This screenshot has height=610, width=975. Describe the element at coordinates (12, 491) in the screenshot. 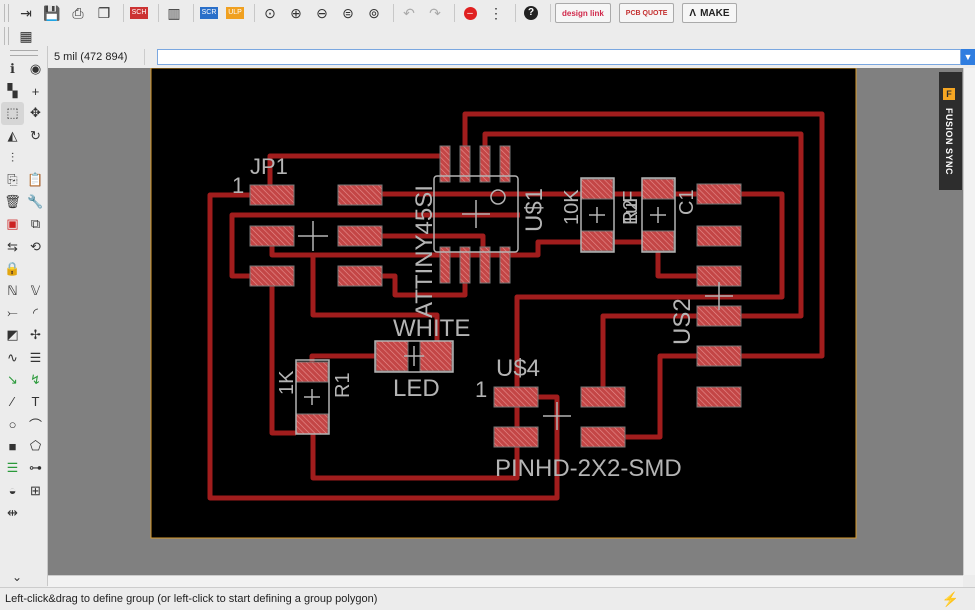

I see `hole-icon: ◒` at that location.